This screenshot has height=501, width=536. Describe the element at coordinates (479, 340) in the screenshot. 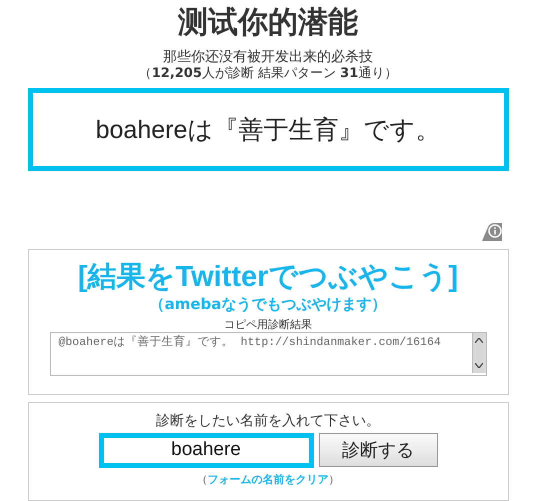

I see `scroll-up-icon` at that location.